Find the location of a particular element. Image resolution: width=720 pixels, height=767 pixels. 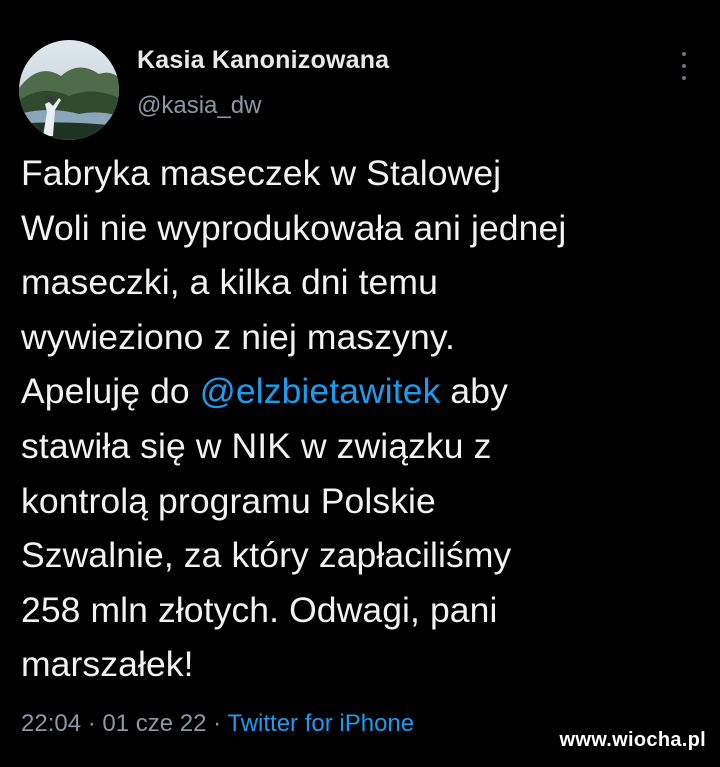

tweet-line-text: maseczki, a kilka dni temu is located at coordinates (229, 282).